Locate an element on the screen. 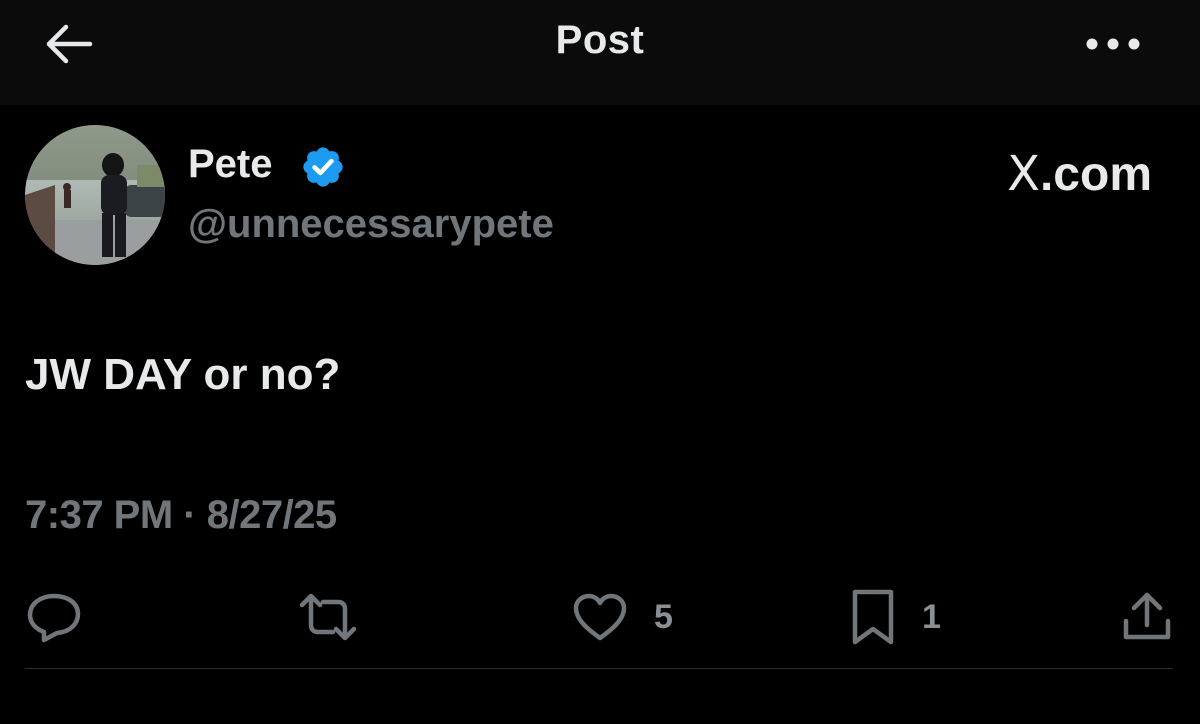 The width and height of the screenshot is (1200, 724). repost-icon is located at coordinates (328, 617).